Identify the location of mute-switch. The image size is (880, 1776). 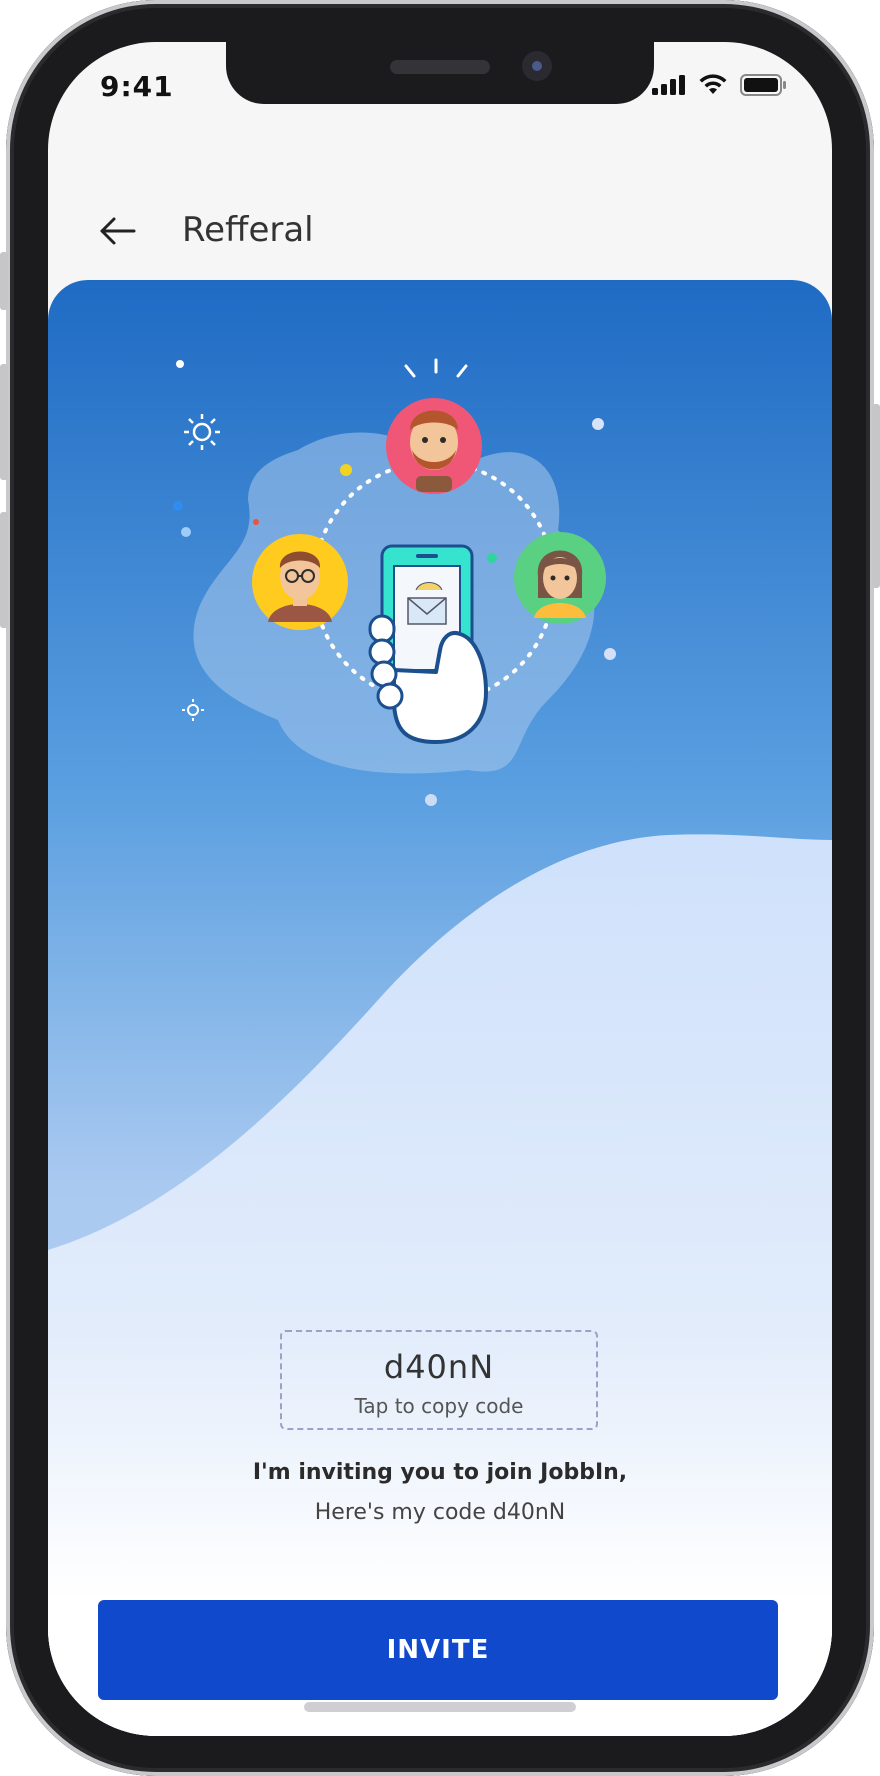
(4, 281).